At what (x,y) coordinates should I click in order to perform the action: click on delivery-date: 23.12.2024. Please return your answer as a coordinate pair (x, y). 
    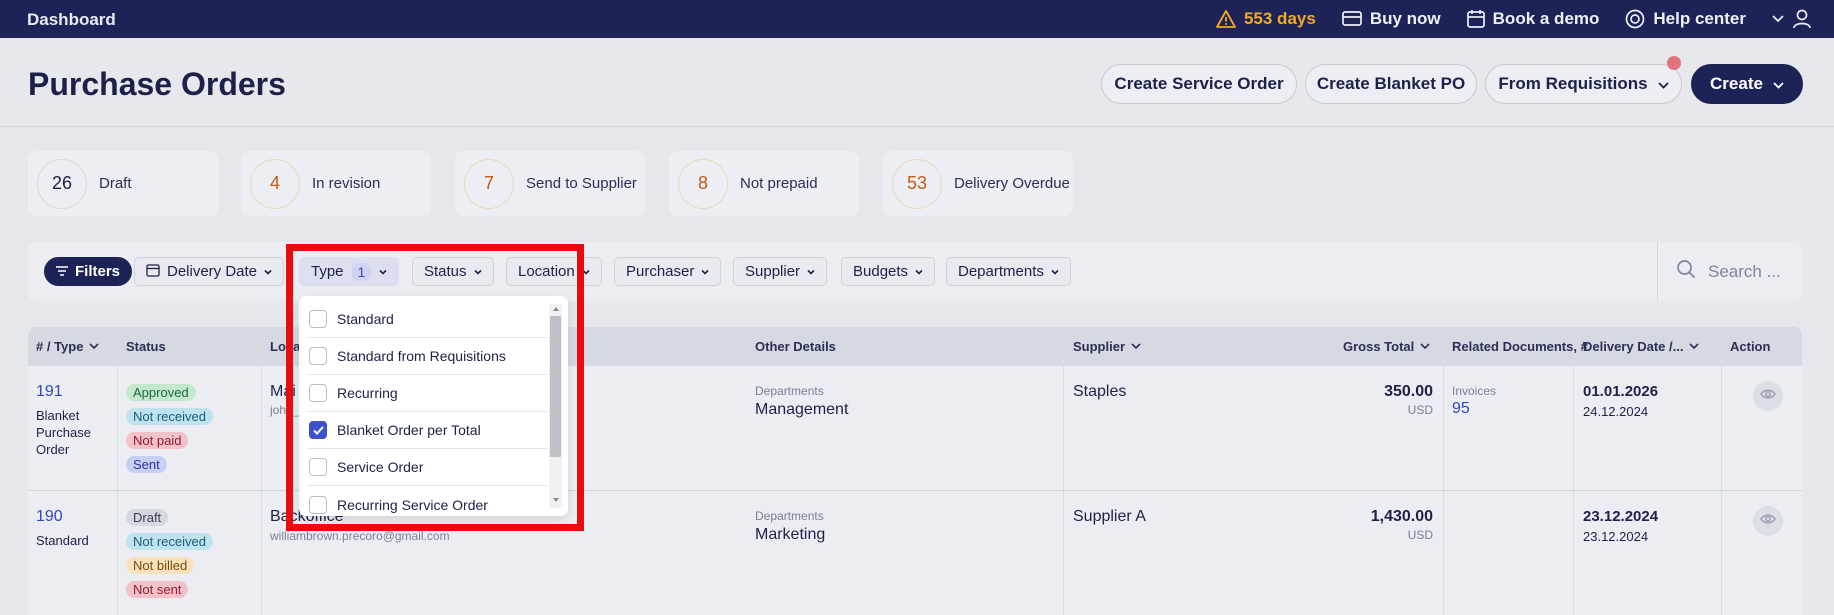
    Looking at the image, I should click on (1621, 516).